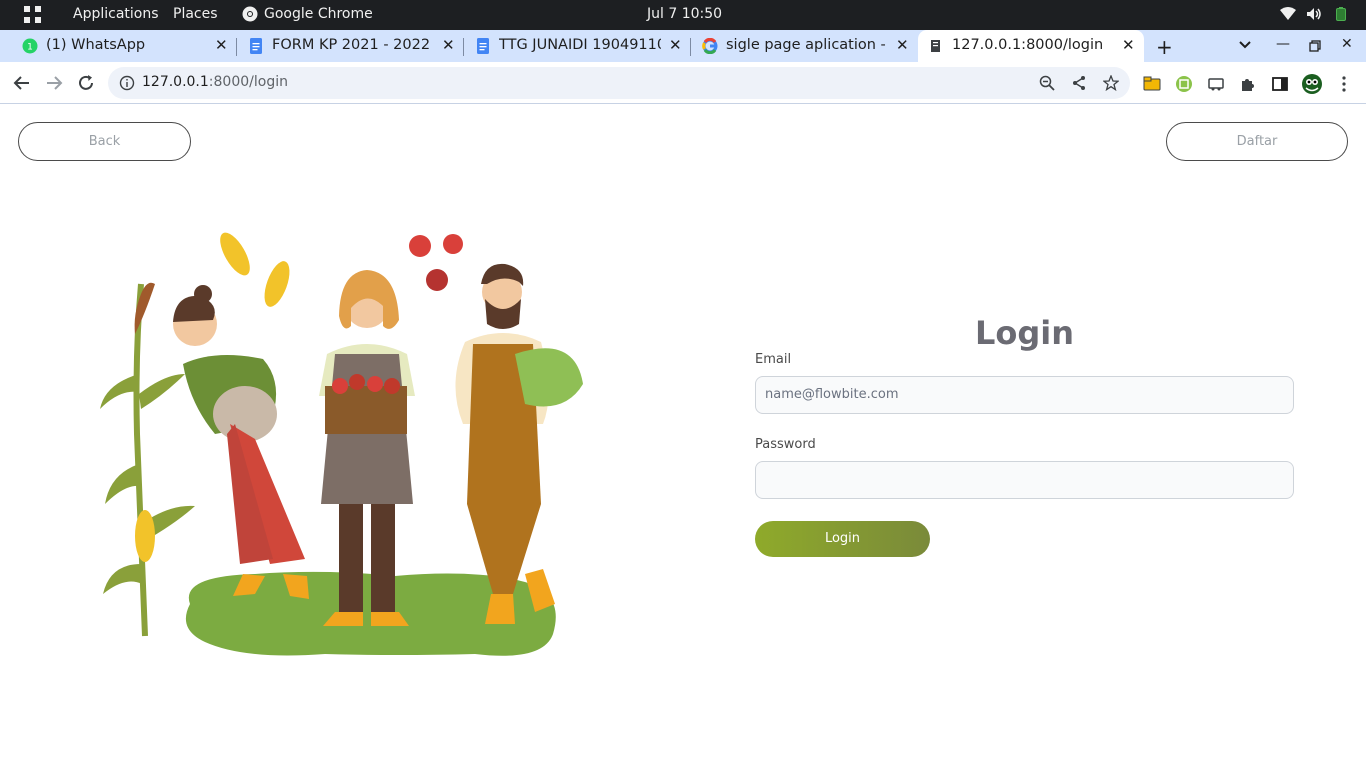 Image resolution: width=1366 pixels, height=768 pixels. Describe the element at coordinates (935, 46) in the screenshot. I see `page-icon` at that location.